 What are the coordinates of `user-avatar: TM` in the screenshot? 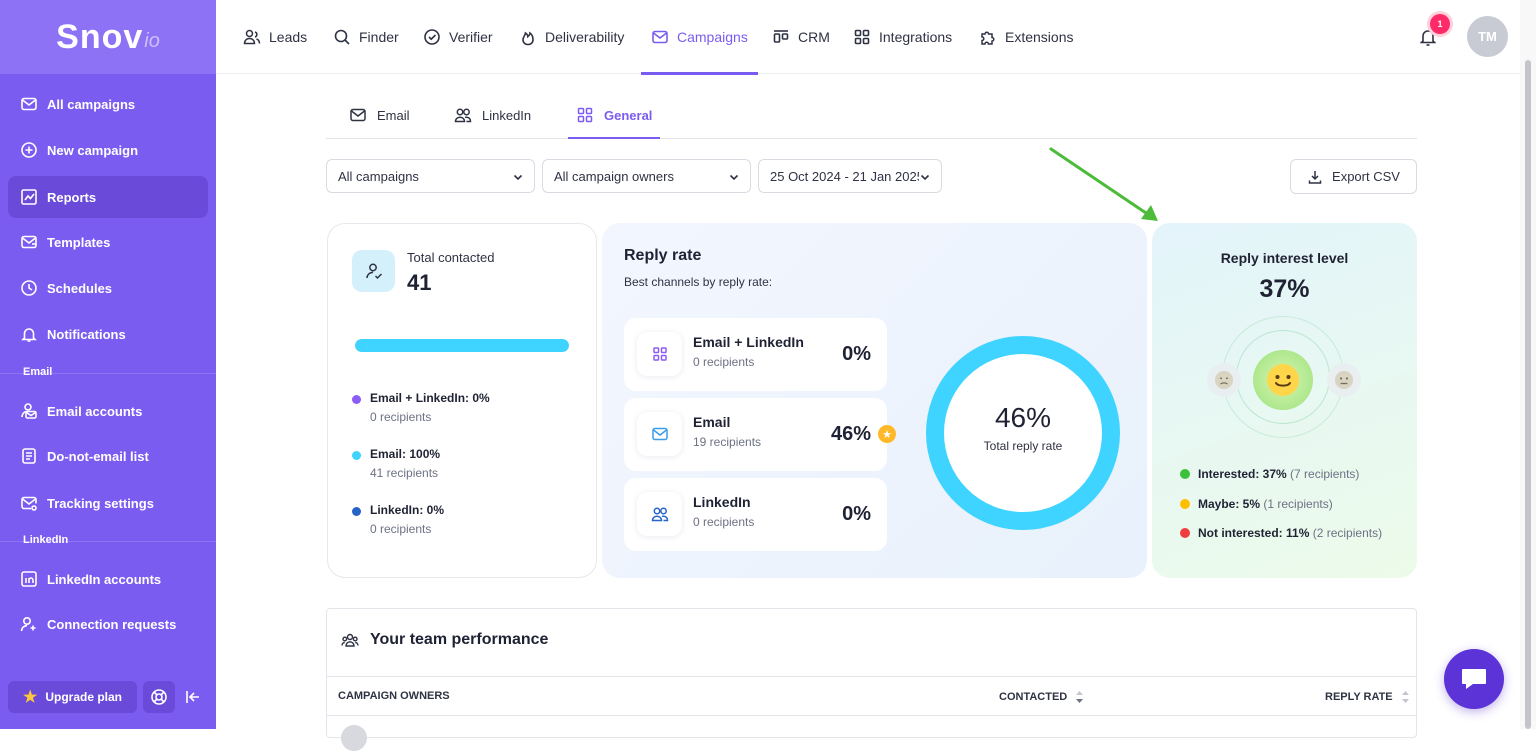 It's located at (1487, 36).